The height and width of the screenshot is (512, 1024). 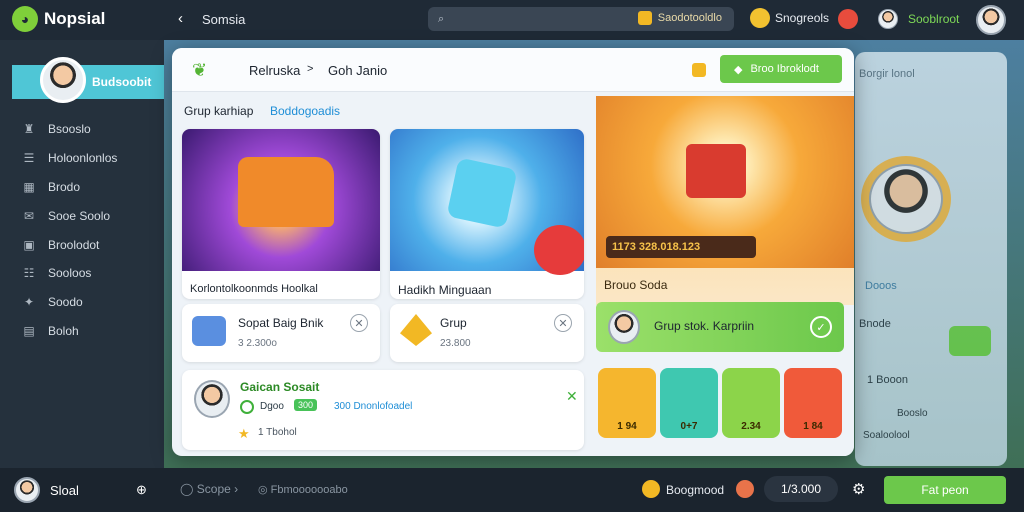 I want to click on game-card-1: Korlontolkoonmds Hoolkal, so click(x=281, y=214).